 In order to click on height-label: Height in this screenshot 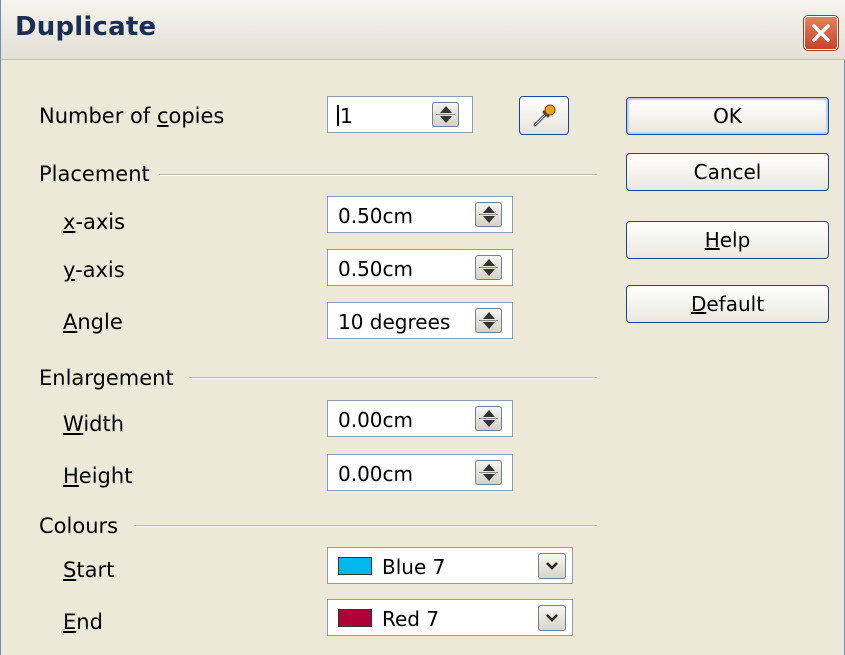, I will do `click(97, 476)`.